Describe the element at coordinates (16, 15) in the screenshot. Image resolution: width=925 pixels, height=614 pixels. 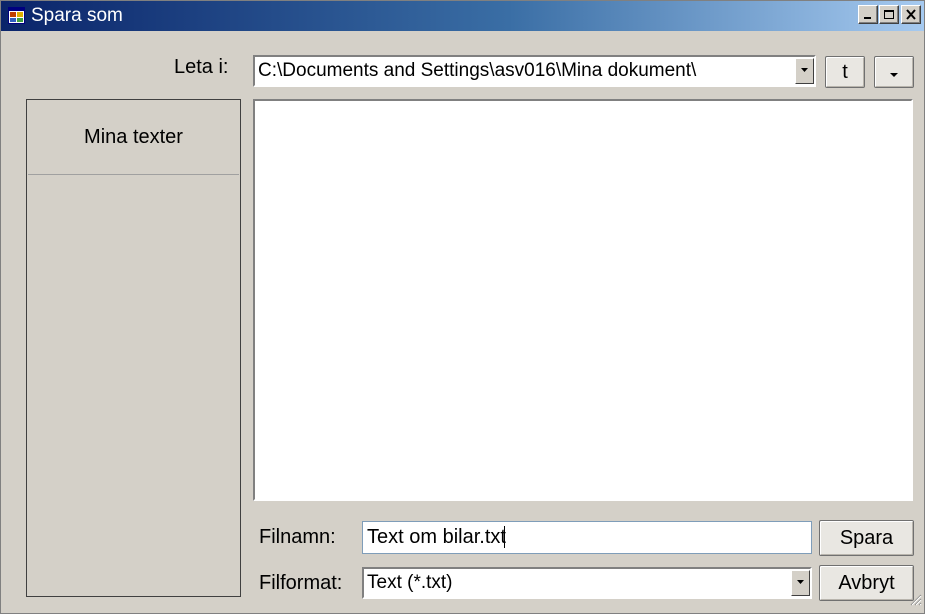
I see `app-window-icon` at that location.